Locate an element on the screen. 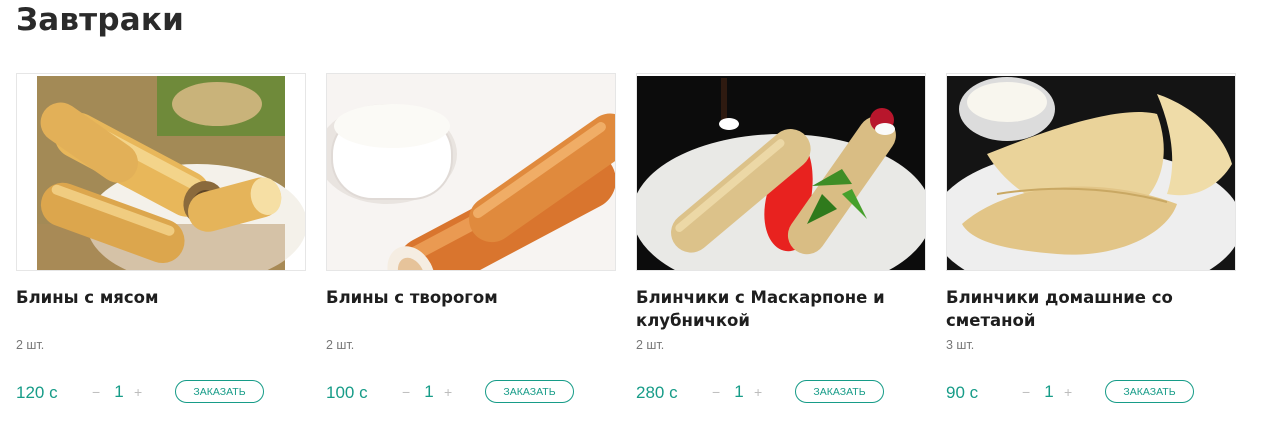 Image resolution: width=1265 pixels, height=437 pixels. section-title: Завтраки is located at coordinates (100, 20).